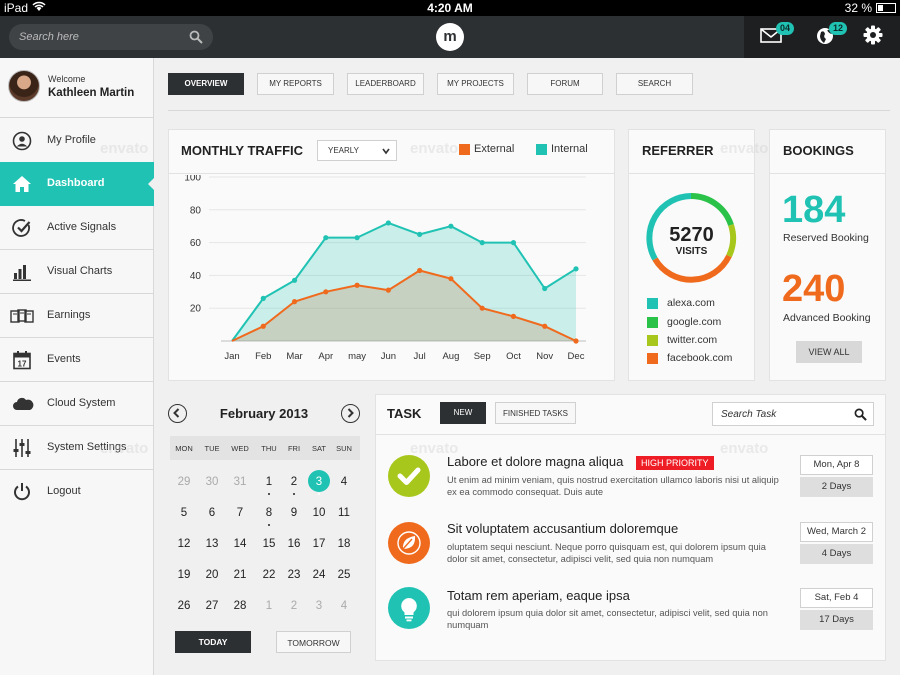  What do you see at coordinates (343, 150) in the screenshot?
I see `period-value: YEARLY` at bounding box center [343, 150].